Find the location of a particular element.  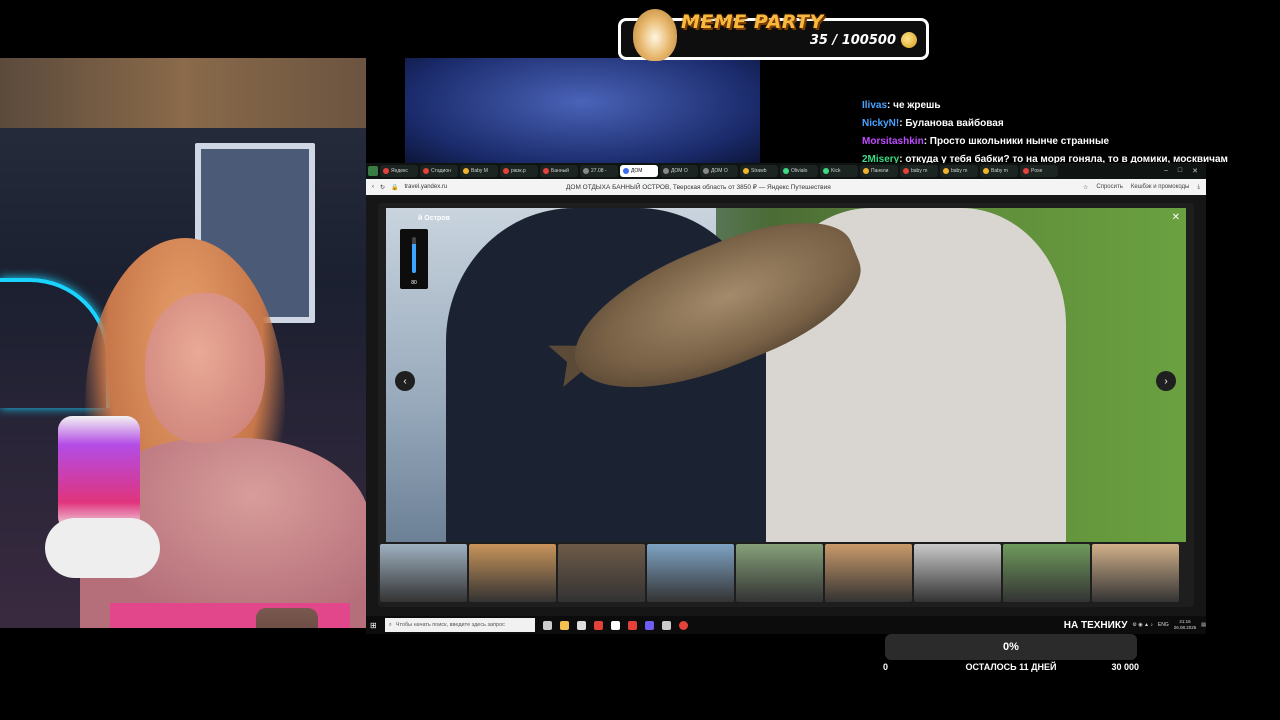

tab-label: Strawb is located at coordinates (759, 171).